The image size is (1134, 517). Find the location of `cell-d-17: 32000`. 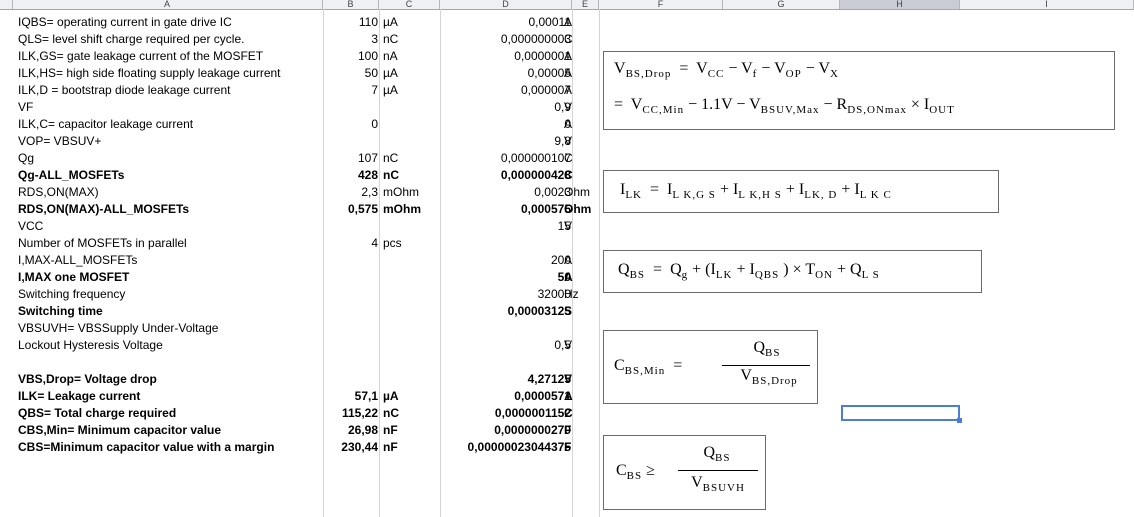

cell-d-17: 32000 is located at coordinates (505, 294).